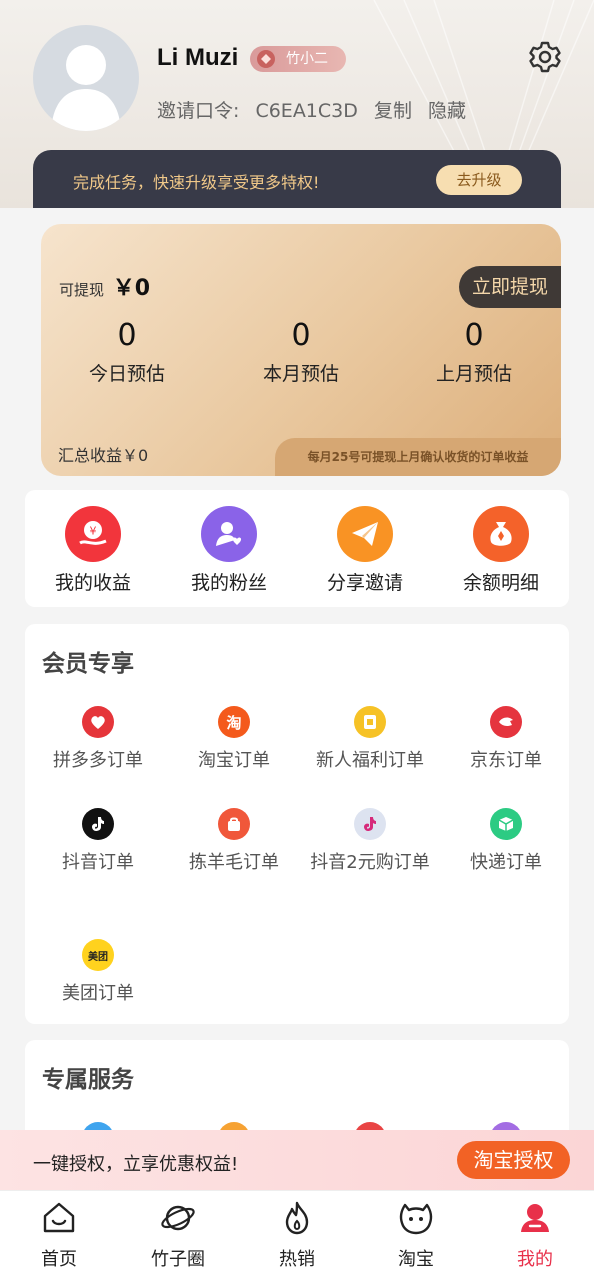 This screenshot has height=1280, width=594. Describe the element at coordinates (234, 824) in the screenshot. I see `bag-icon` at that location.